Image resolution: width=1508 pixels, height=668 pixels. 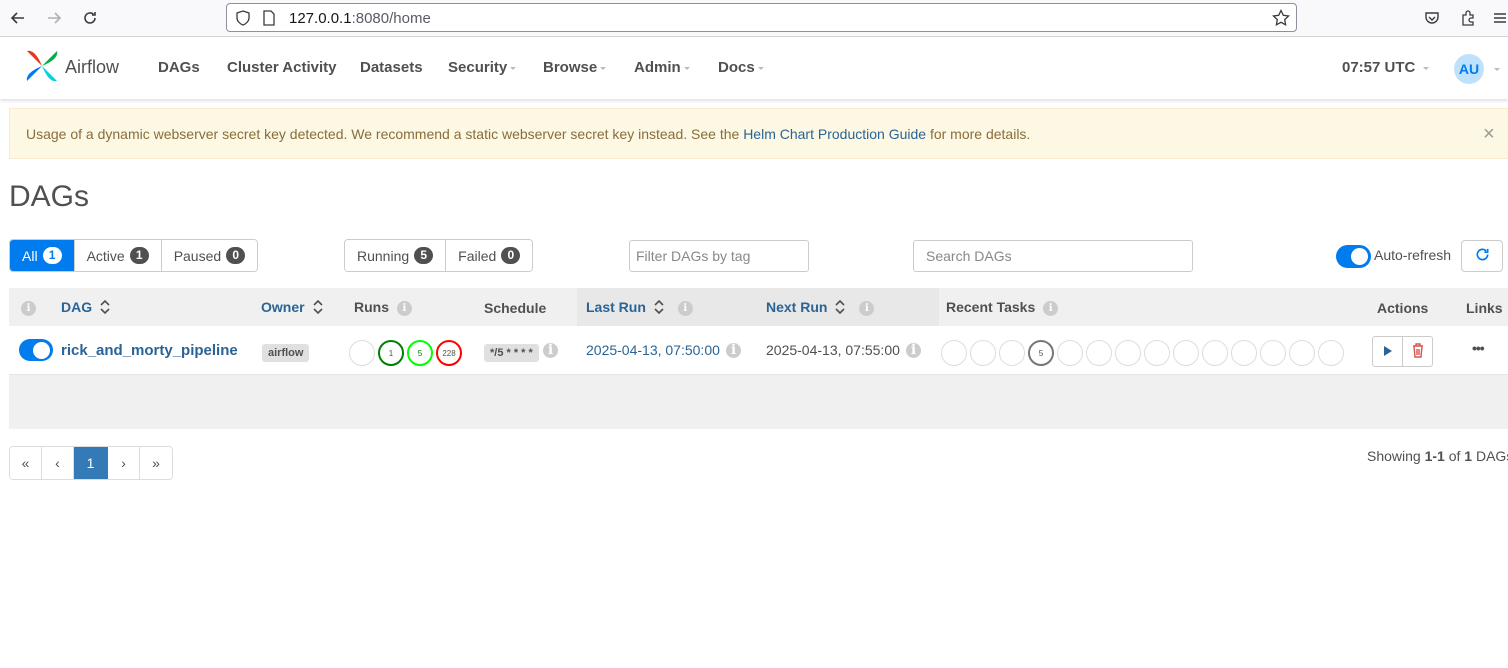 I want to click on schedule-tag: */5 * * * *, so click(x=511, y=353).